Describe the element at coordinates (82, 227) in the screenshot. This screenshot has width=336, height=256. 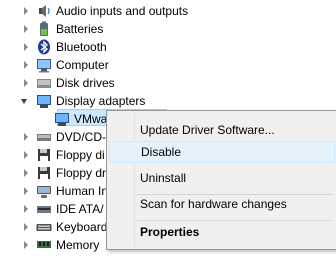
I see `tree-item-label: Keyboard` at that location.